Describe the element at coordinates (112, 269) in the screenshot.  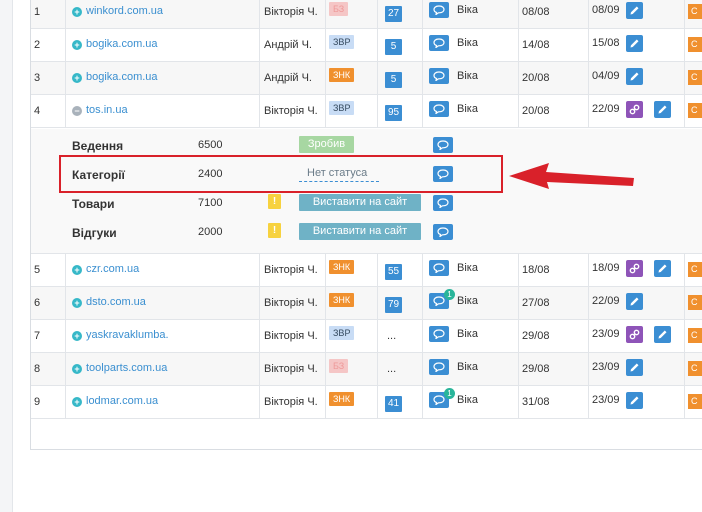
I see `site-name: czr.com.ua` at that location.